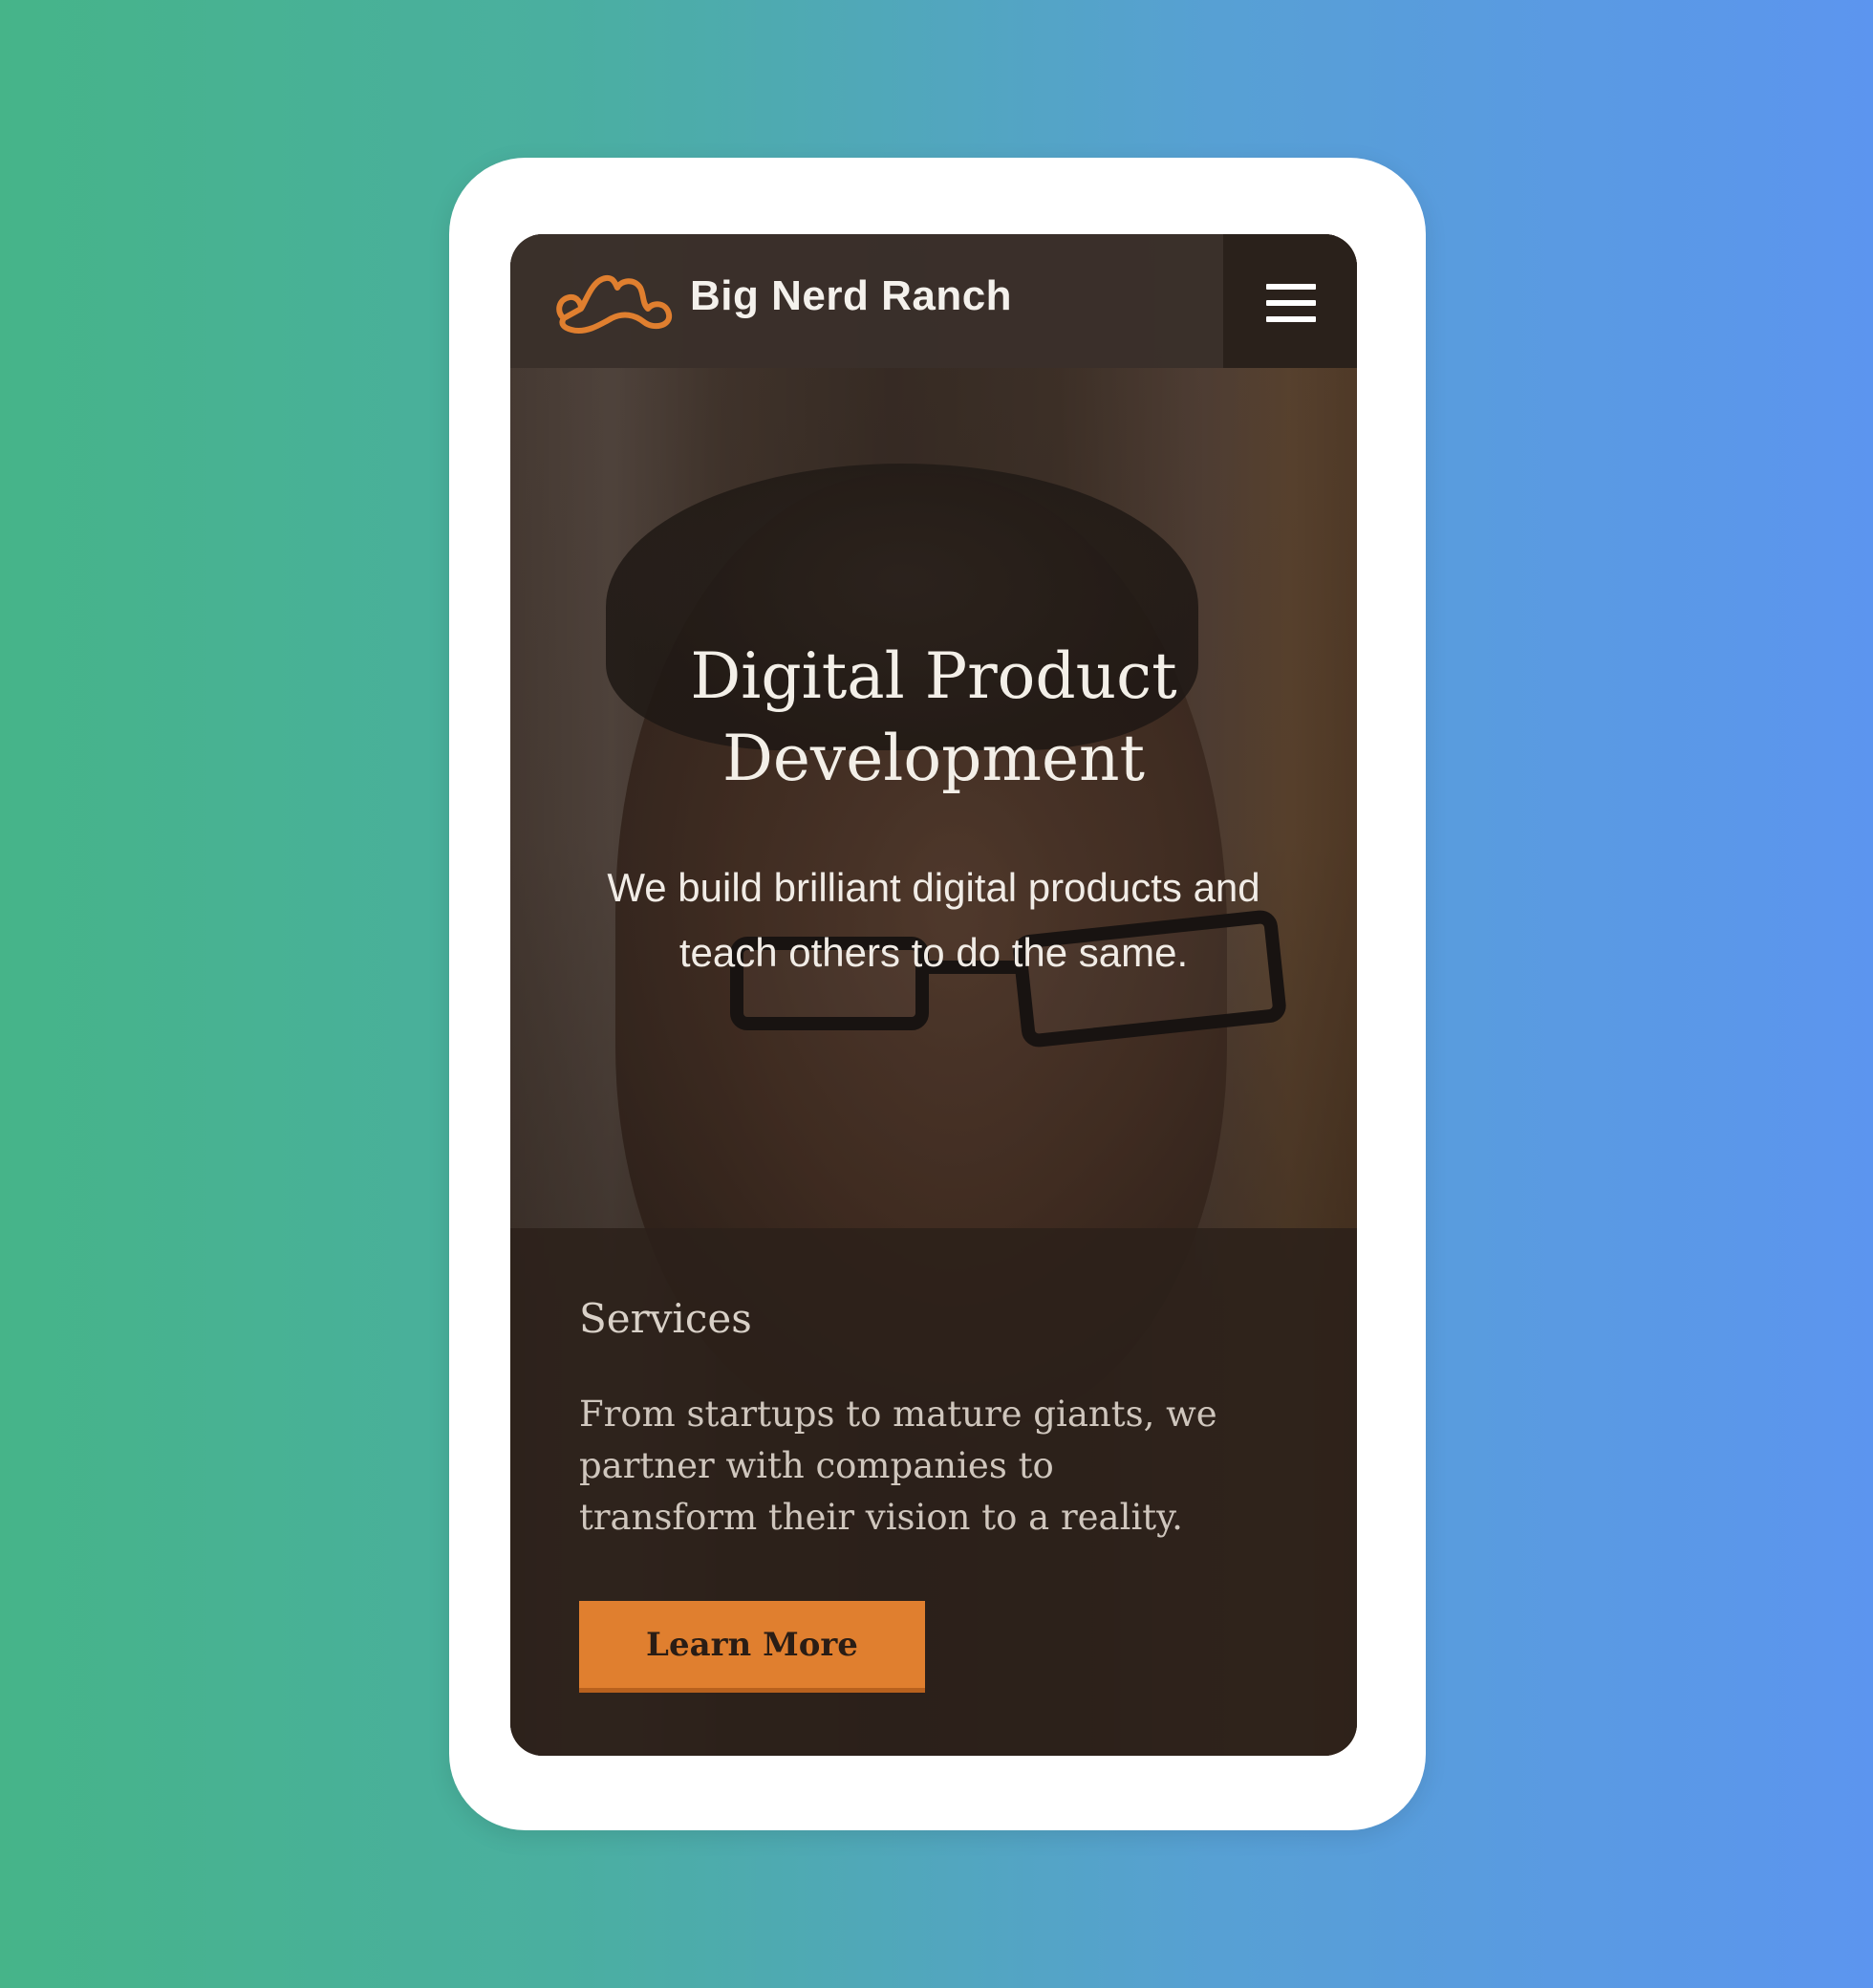 This screenshot has height=1988, width=1873. Describe the element at coordinates (881, 1517) in the screenshot. I see `services-text-line-3: transform their vision to a reality.` at that location.